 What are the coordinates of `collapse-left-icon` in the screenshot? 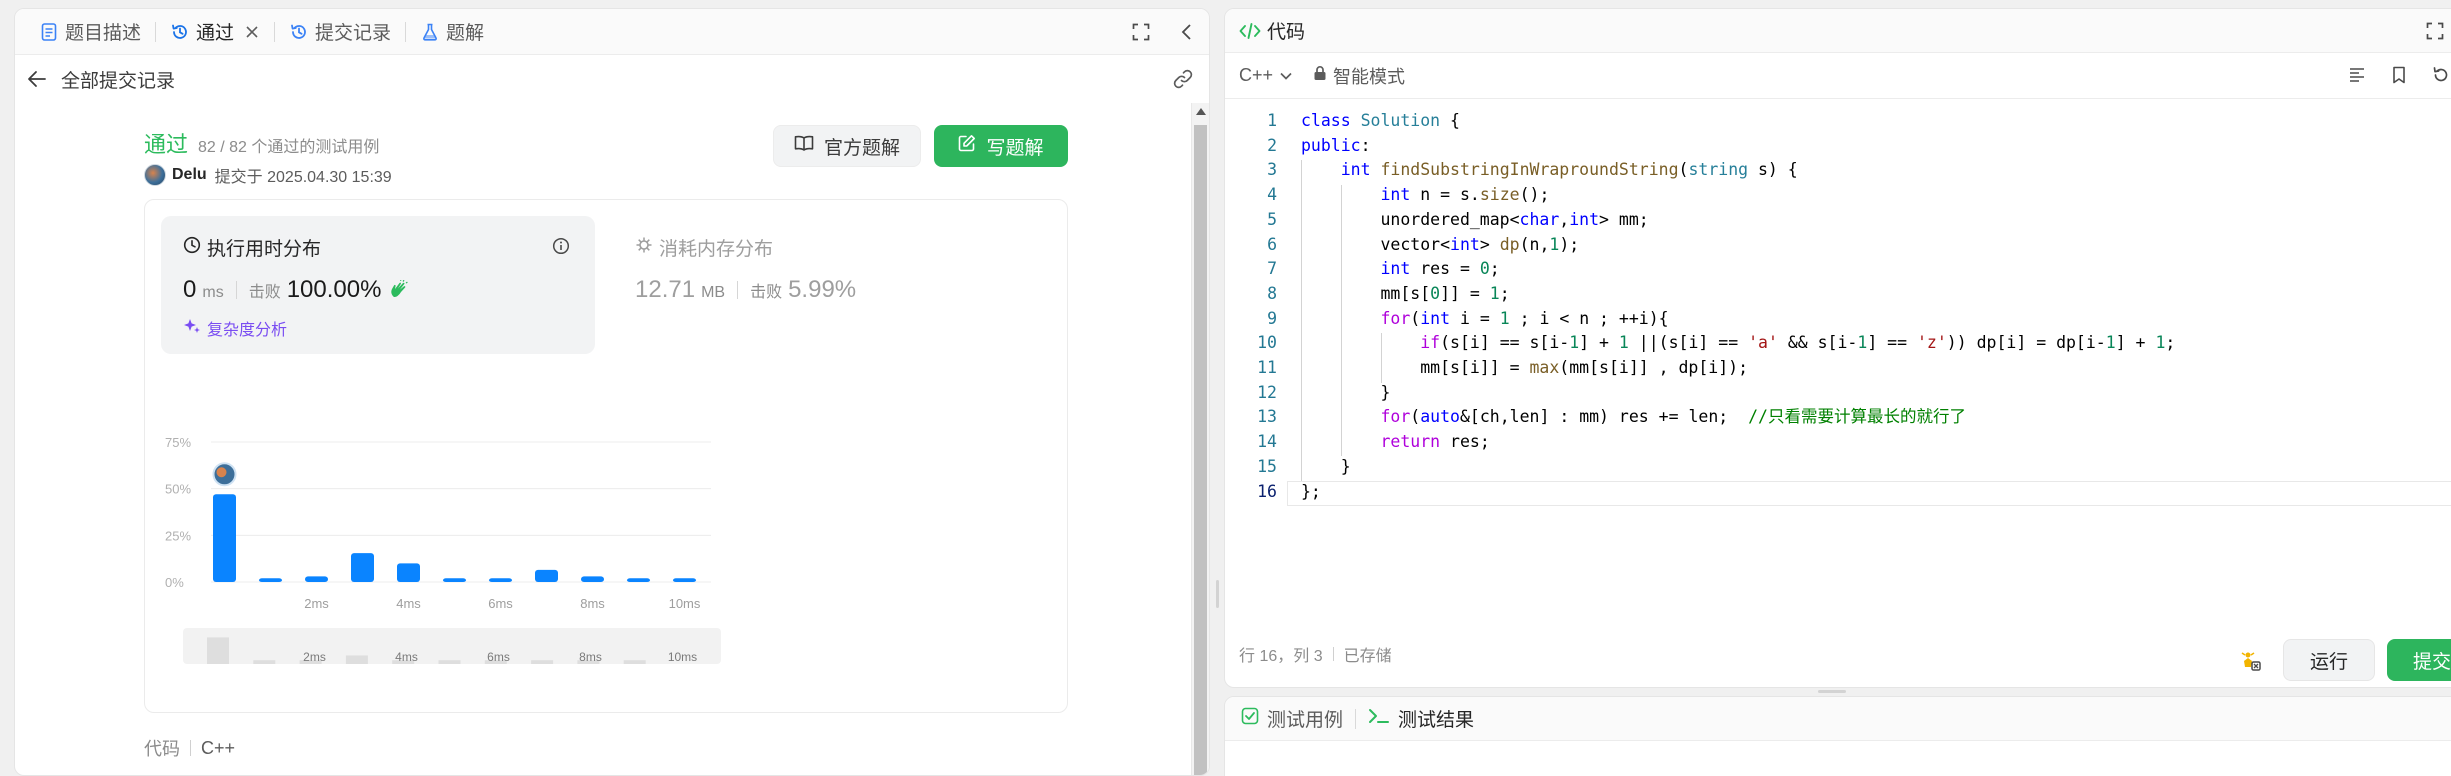 It's located at (1187, 32).